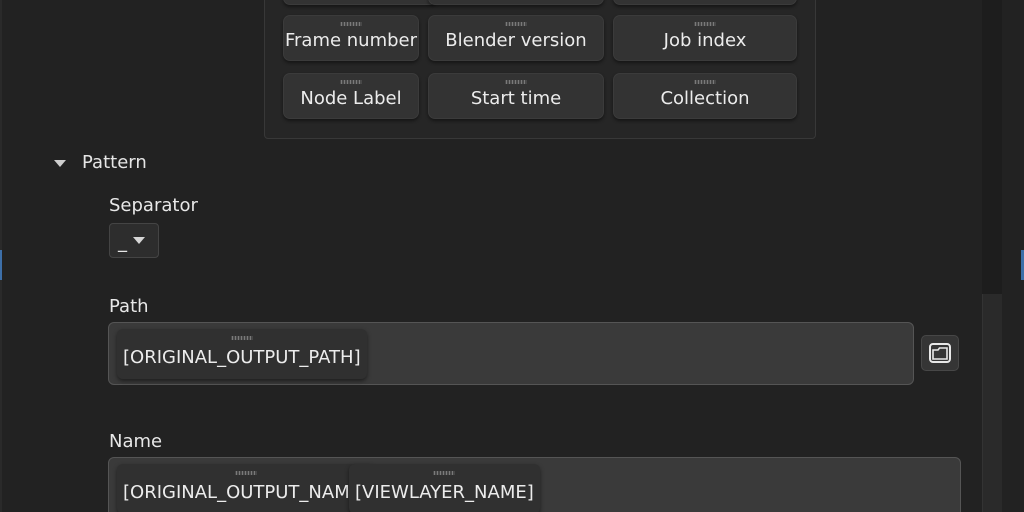 The height and width of the screenshot is (512, 1024). I want to click on left-accent, so click(1, 265).